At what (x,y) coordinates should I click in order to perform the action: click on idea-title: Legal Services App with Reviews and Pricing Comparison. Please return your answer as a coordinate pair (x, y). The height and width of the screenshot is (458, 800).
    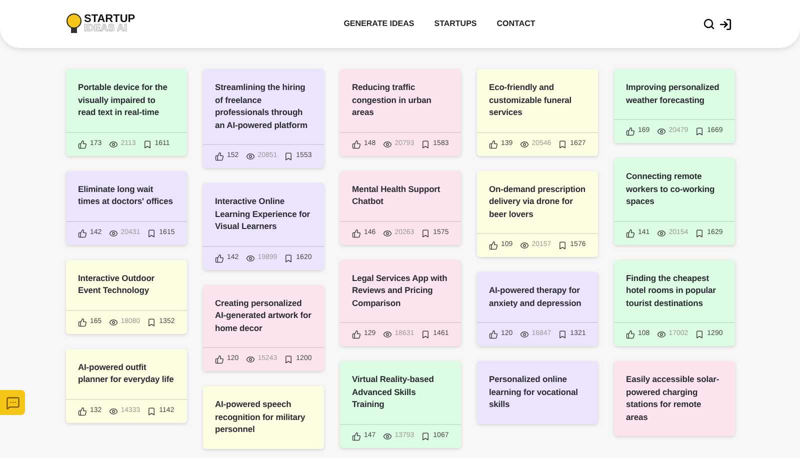
    Looking at the image, I should click on (400, 290).